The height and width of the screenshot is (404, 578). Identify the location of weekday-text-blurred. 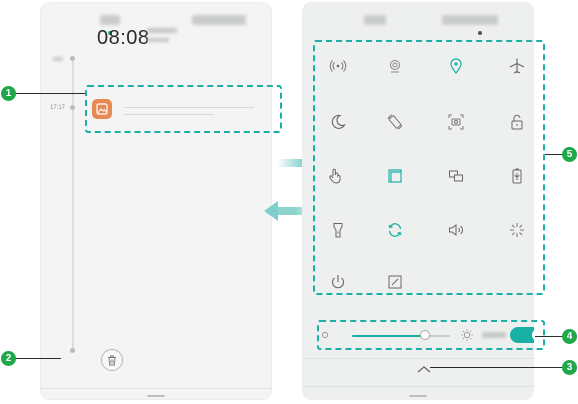
(158, 40).